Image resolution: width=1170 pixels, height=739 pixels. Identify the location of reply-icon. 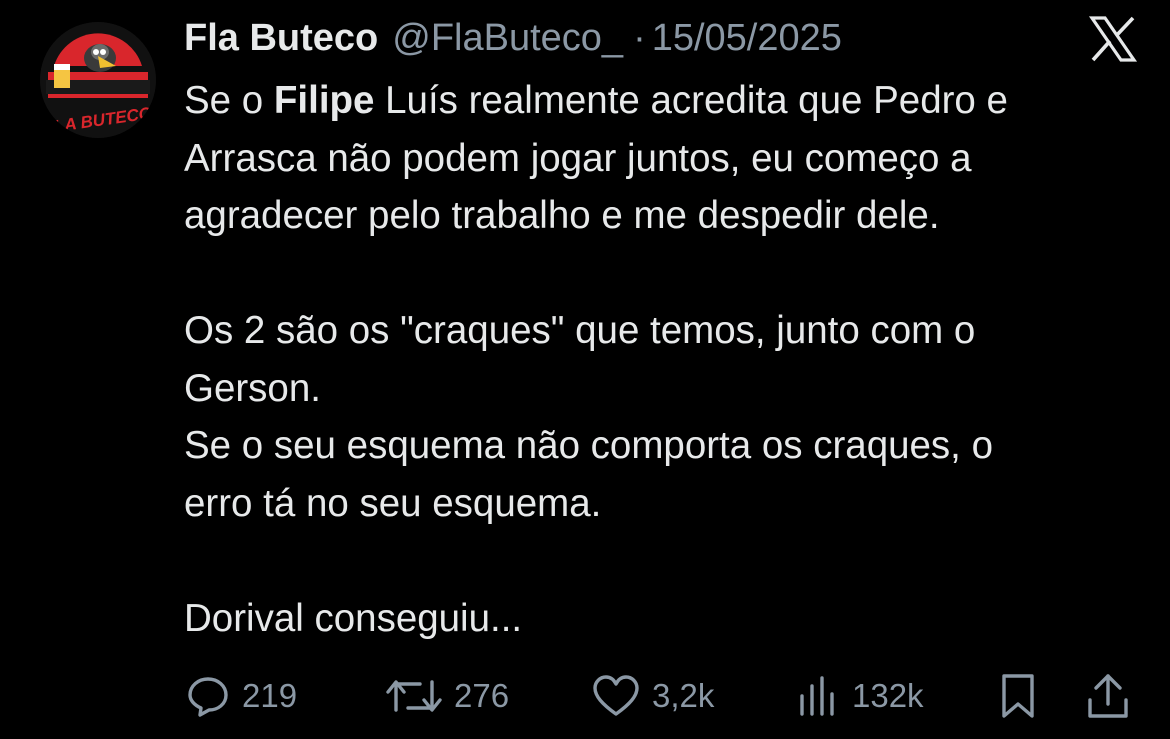
(208, 697).